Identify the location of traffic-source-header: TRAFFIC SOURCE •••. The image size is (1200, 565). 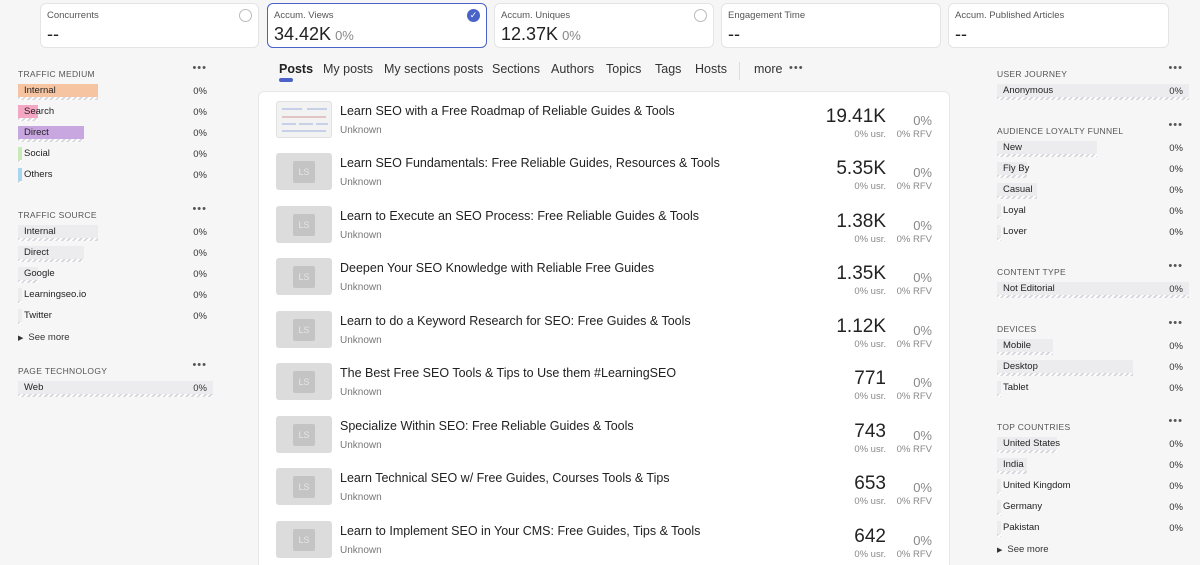
(115, 211).